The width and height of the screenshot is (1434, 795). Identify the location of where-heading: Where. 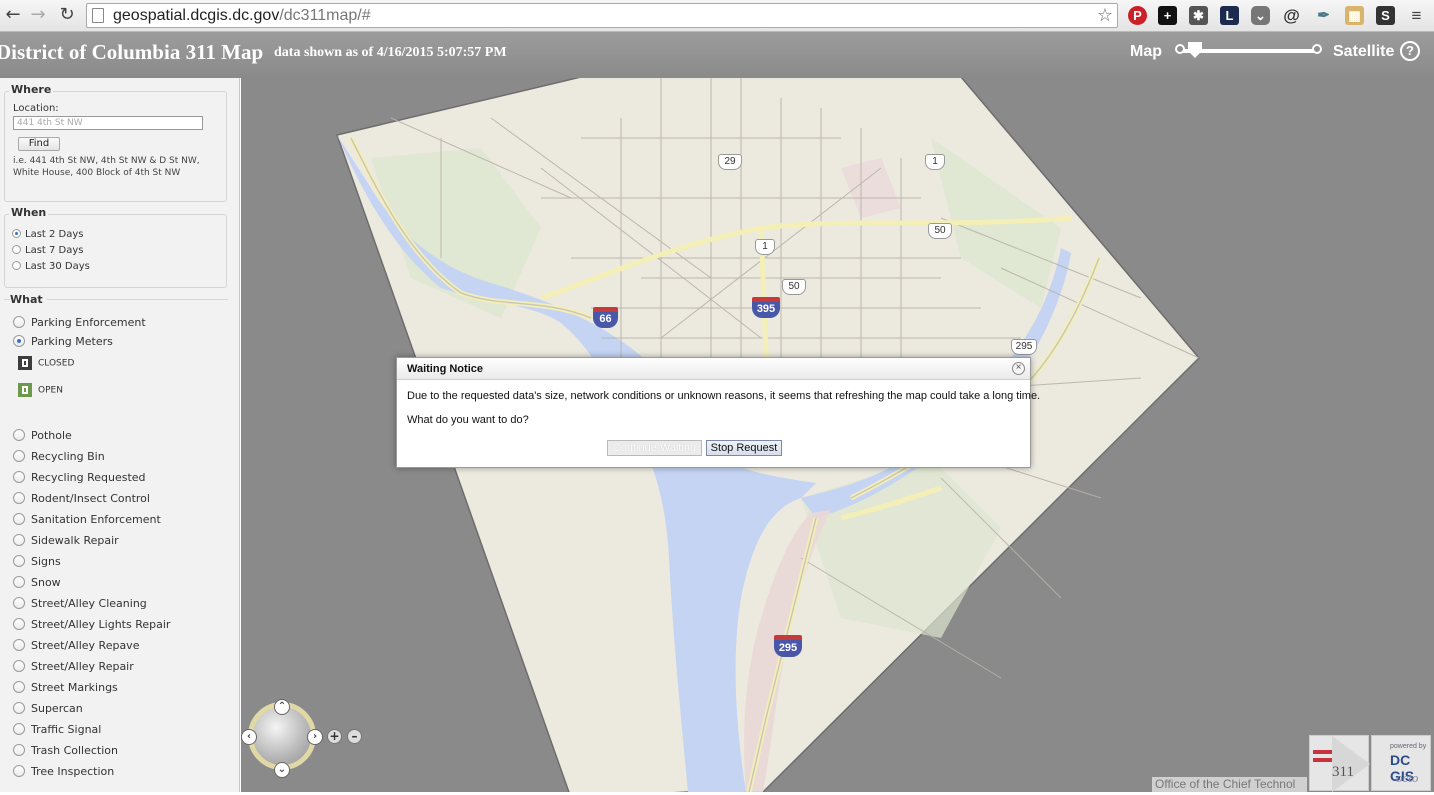
(31, 89).